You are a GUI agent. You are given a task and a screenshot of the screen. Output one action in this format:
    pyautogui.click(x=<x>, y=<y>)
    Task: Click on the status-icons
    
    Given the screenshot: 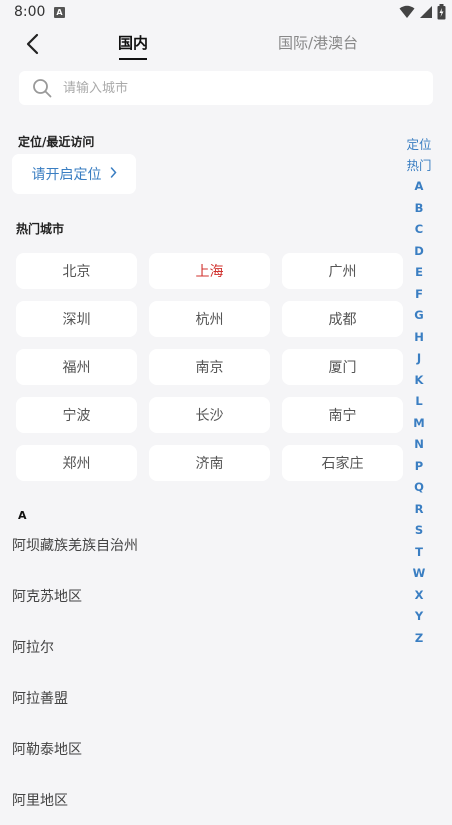 What is the action you would take?
    pyautogui.click(x=422, y=12)
    